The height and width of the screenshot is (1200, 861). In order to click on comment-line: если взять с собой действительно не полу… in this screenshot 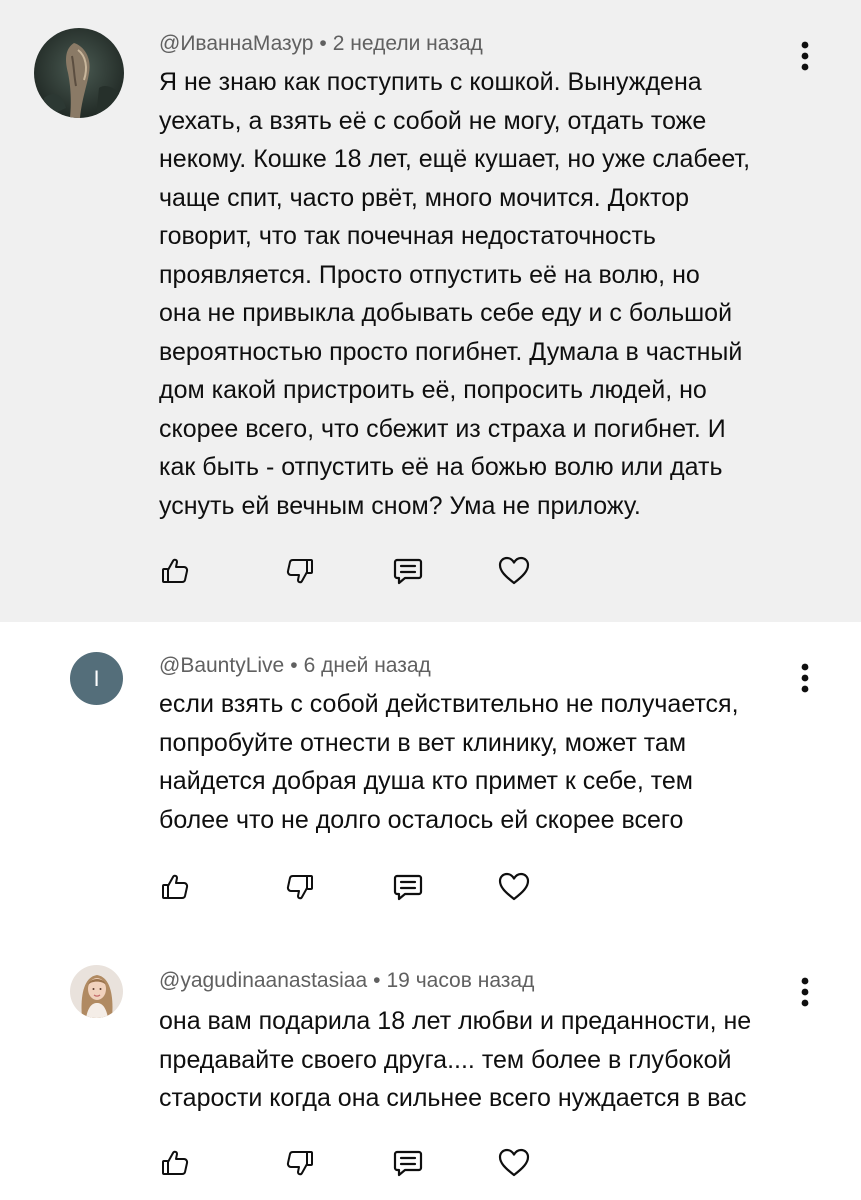, I will do `click(449, 704)`.